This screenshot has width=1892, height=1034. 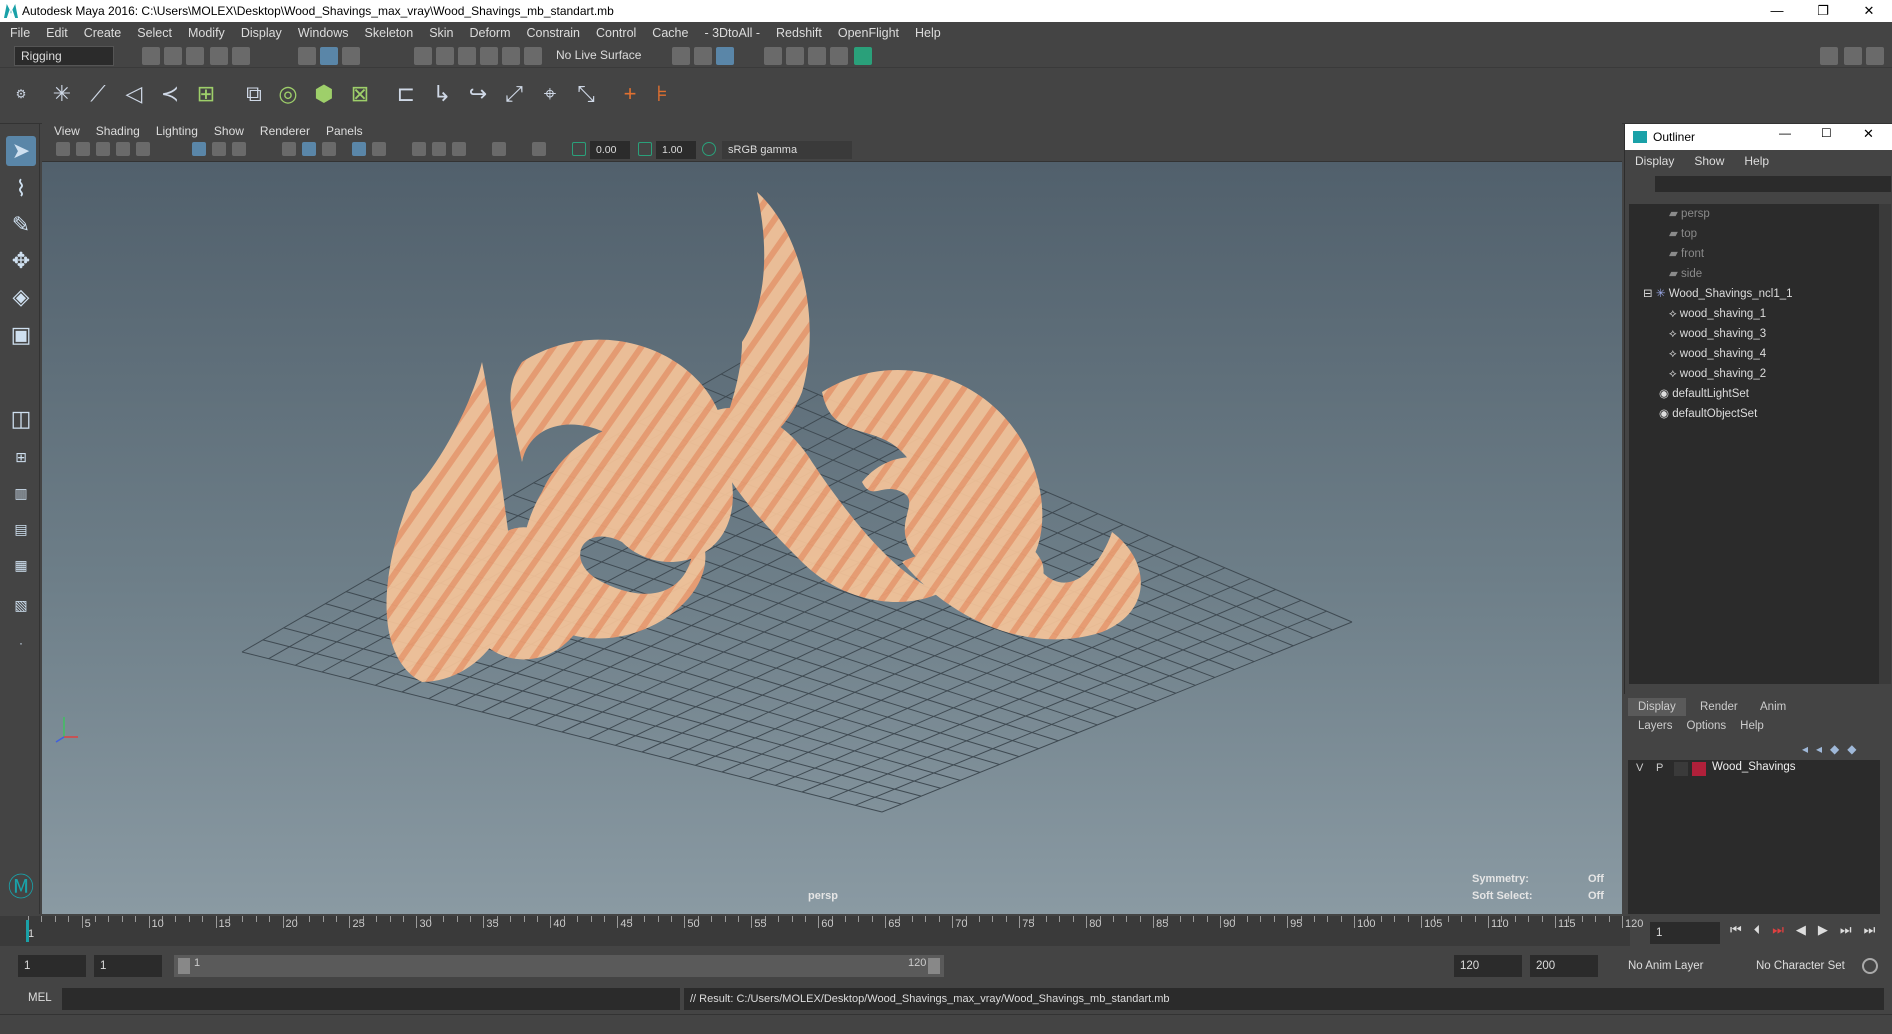 What do you see at coordinates (21, 565) in the screenshot?
I see `persp-hypershade-icon: ▦` at bounding box center [21, 565].